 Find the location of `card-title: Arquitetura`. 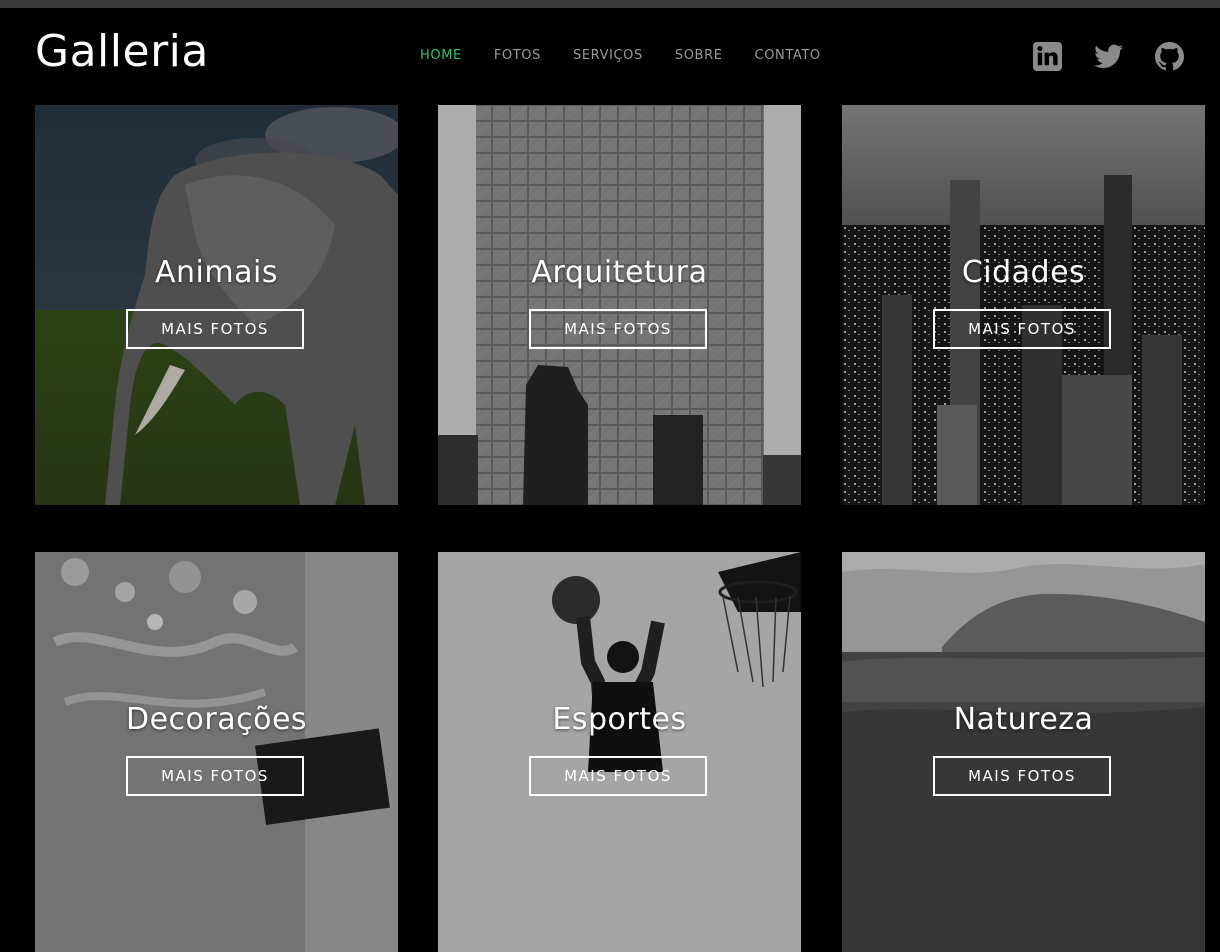

card-title: Arquitetura is located at coordinates (619, 272).